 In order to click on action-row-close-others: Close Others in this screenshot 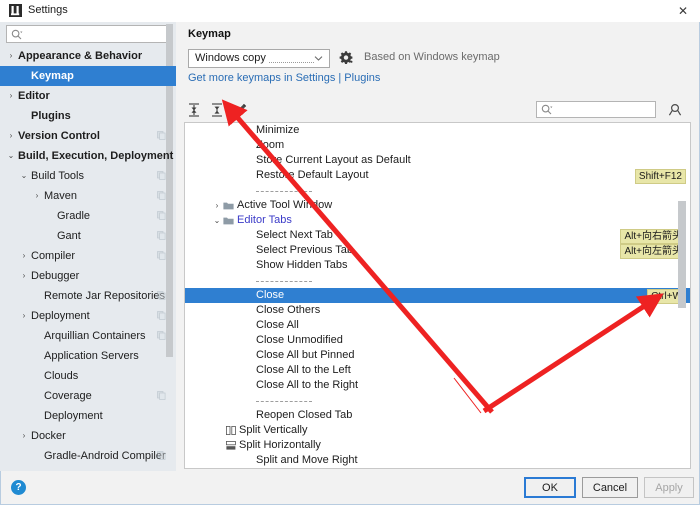, I will do `click(437, 310)`.